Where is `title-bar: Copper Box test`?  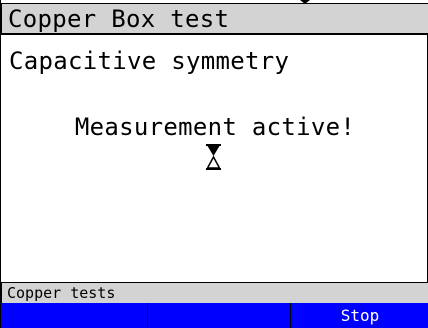 title-bar: Copper Box test is located at coordinates (214, 19).